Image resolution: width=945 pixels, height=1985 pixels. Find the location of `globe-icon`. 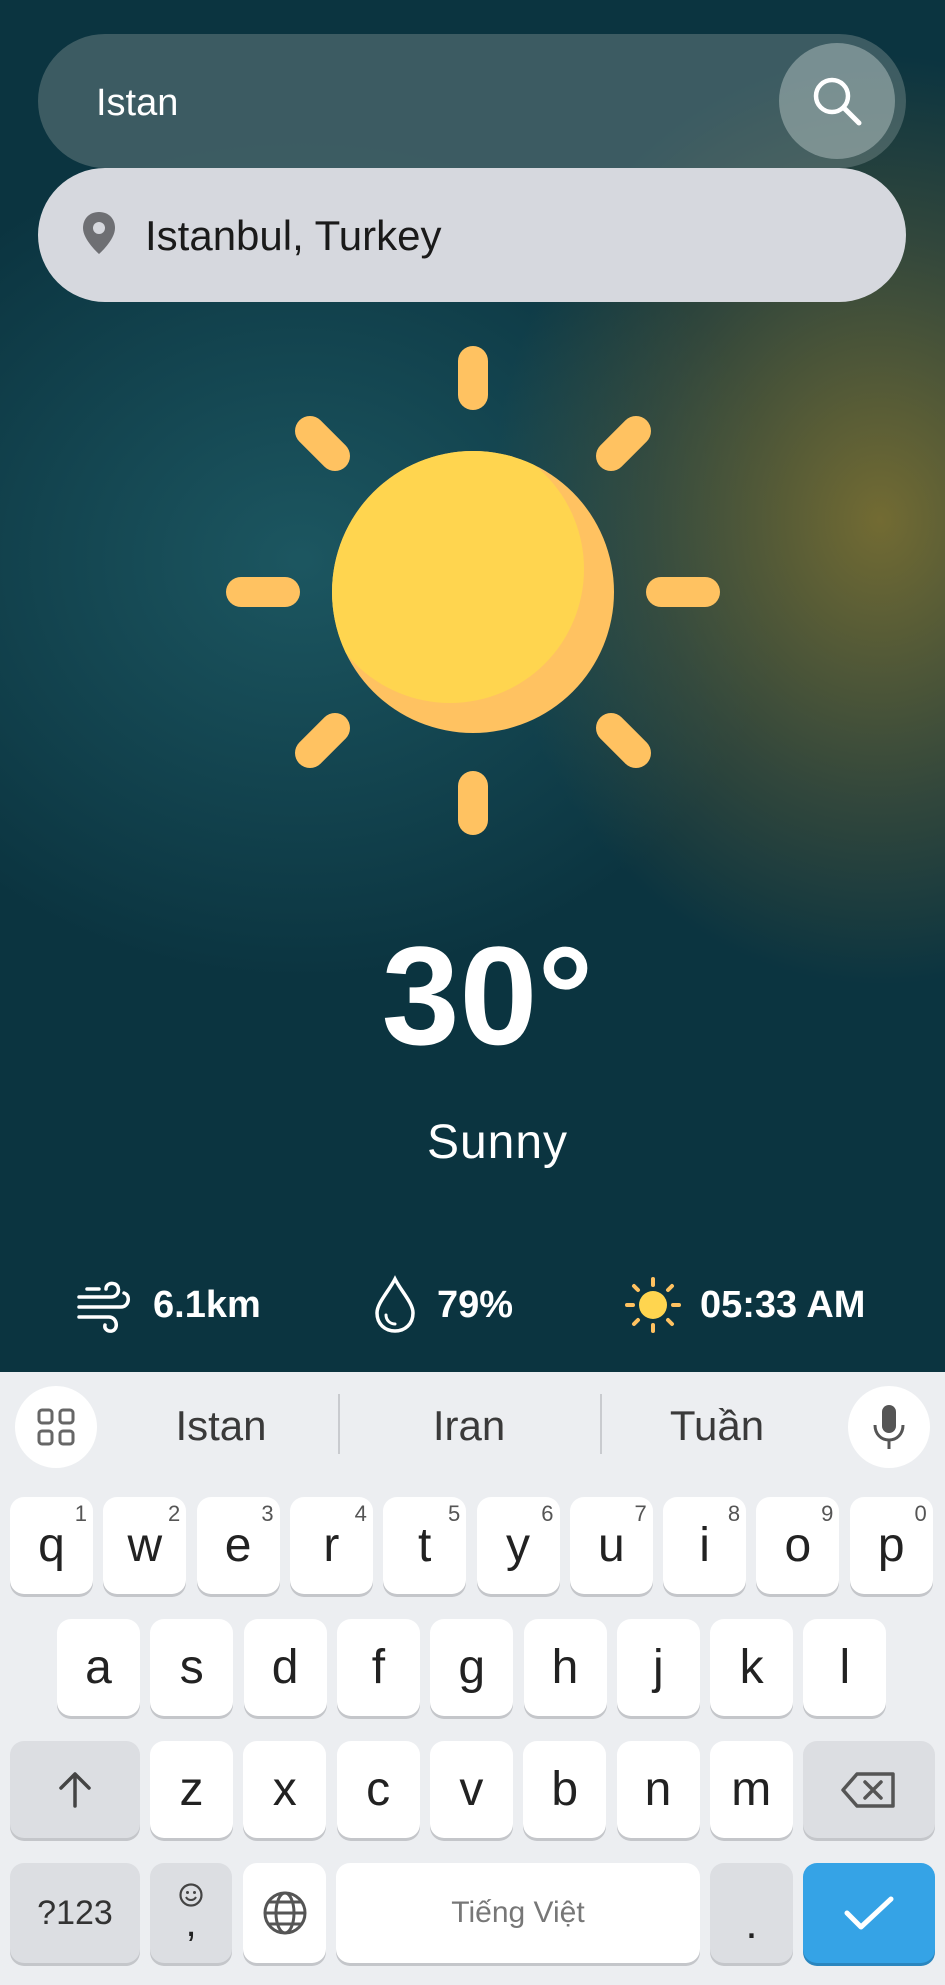

globe-icon is located at coordinates (284, 1913).